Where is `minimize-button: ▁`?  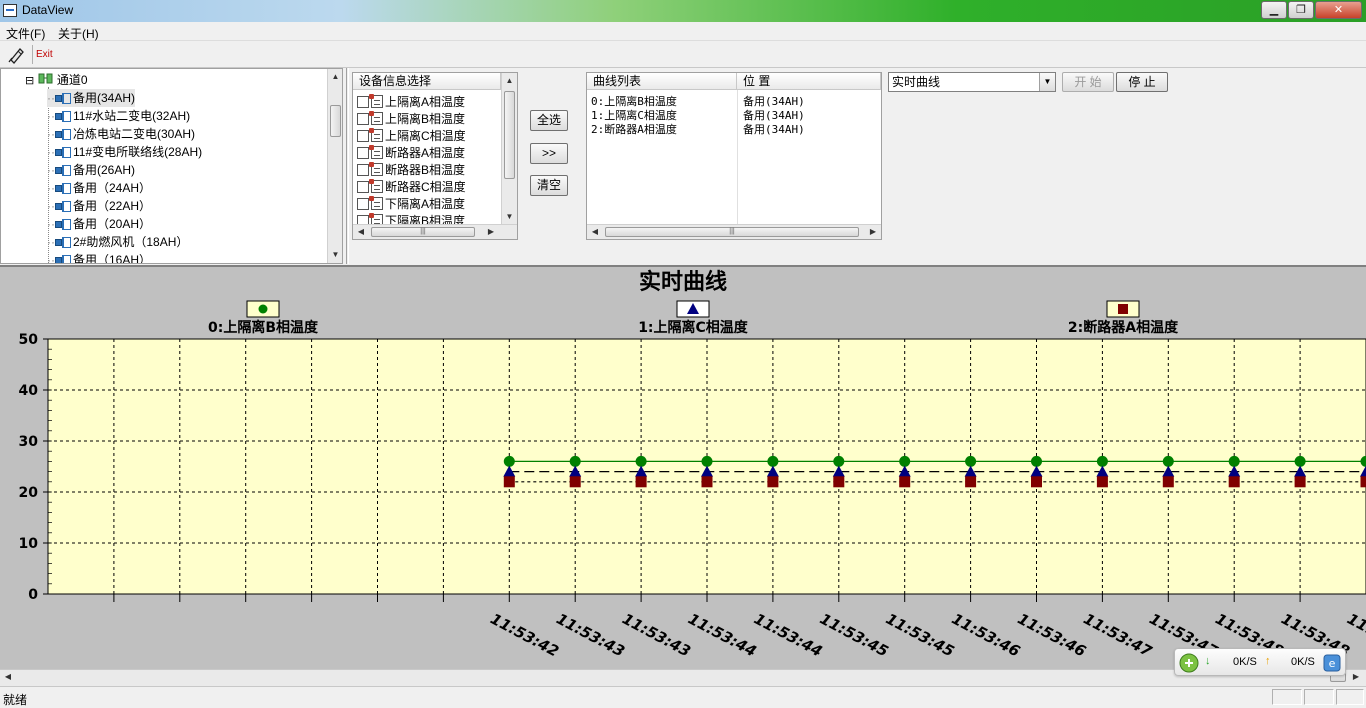 minimize-button: ▁ is located at coordinates (1274, 10).